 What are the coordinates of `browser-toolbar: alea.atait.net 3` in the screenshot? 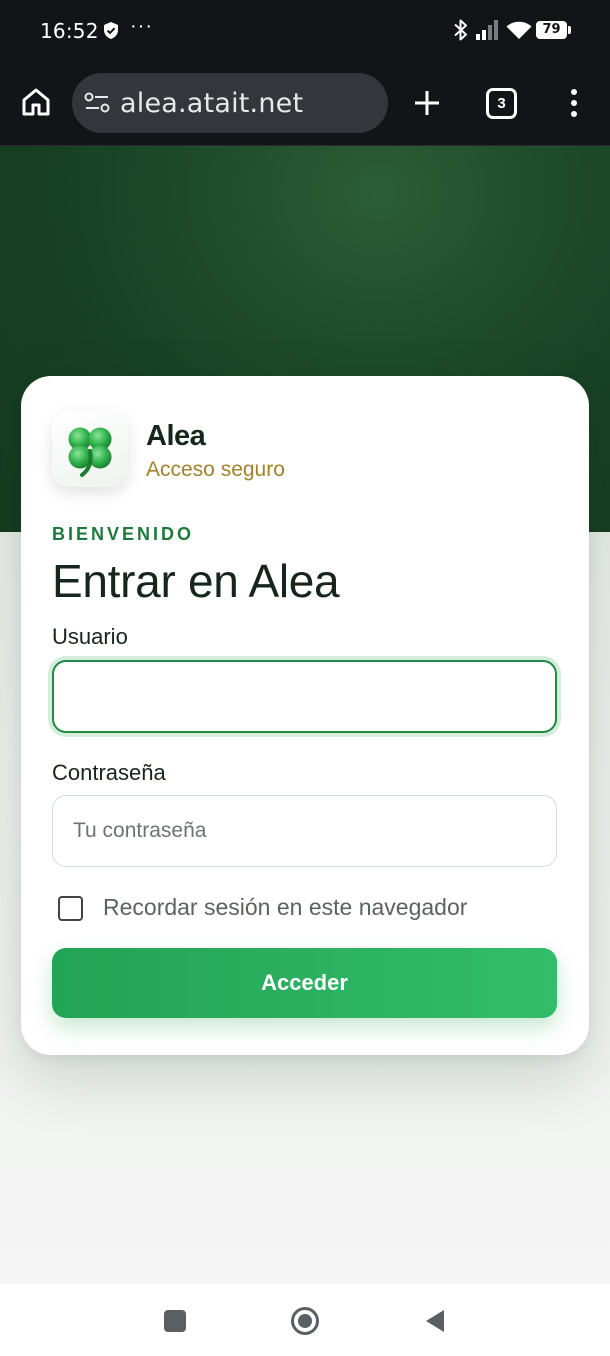 It's located at (305, 104).